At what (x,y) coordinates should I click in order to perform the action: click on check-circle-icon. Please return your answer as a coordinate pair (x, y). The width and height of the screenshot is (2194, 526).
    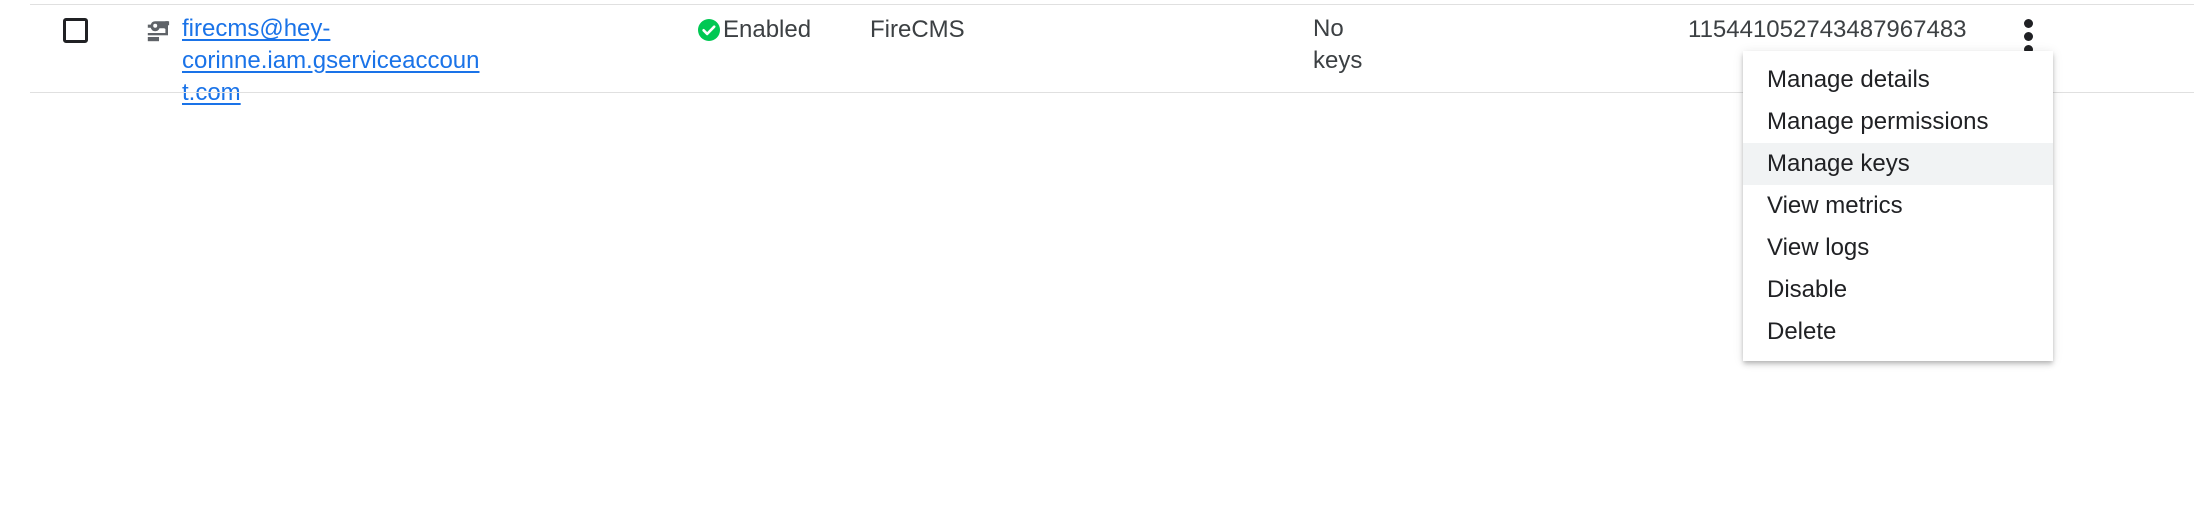
    Looking at the image, I should click on (709, 30).